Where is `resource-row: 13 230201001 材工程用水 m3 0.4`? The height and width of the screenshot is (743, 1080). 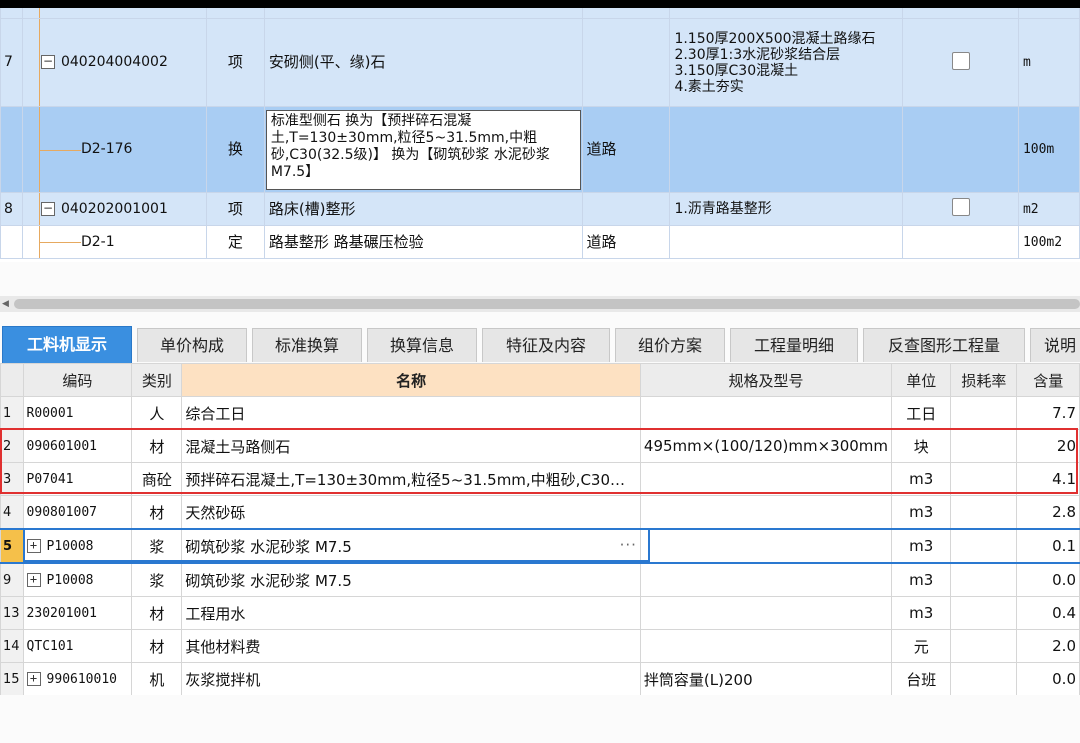 resource-row: 13 230201001 材工程用水 m3 0.4 is located at coordinates (540, 613).